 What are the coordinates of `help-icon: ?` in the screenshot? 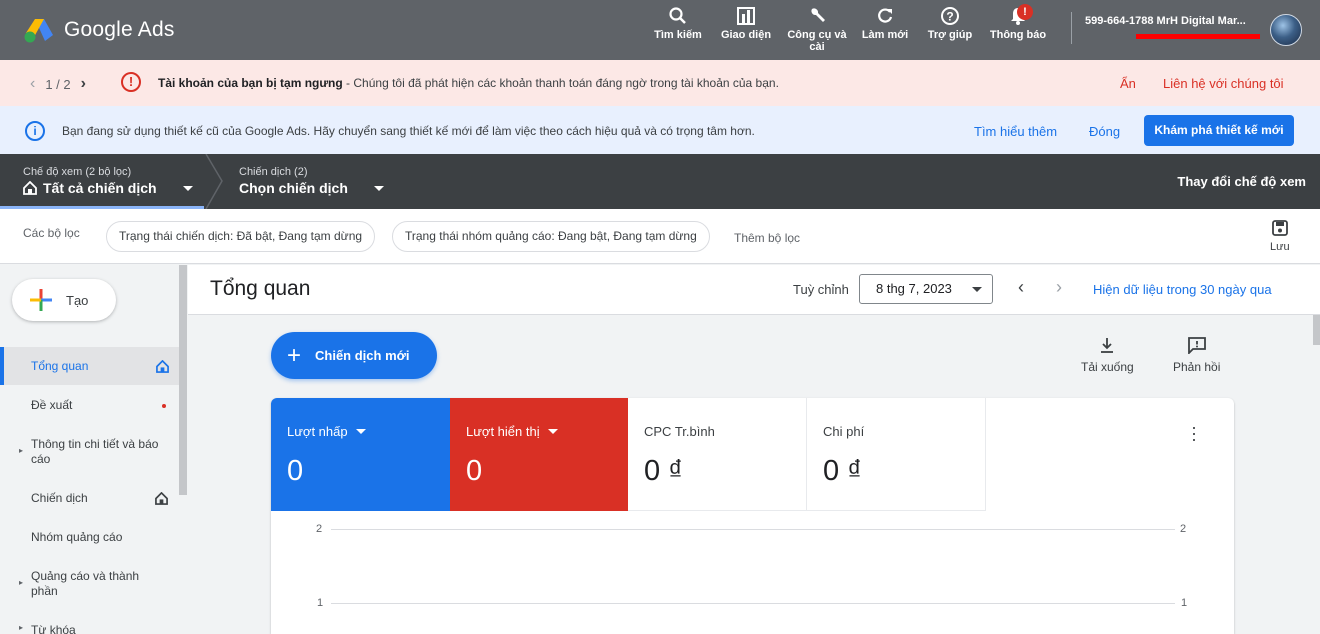 It's located at (950, 16).